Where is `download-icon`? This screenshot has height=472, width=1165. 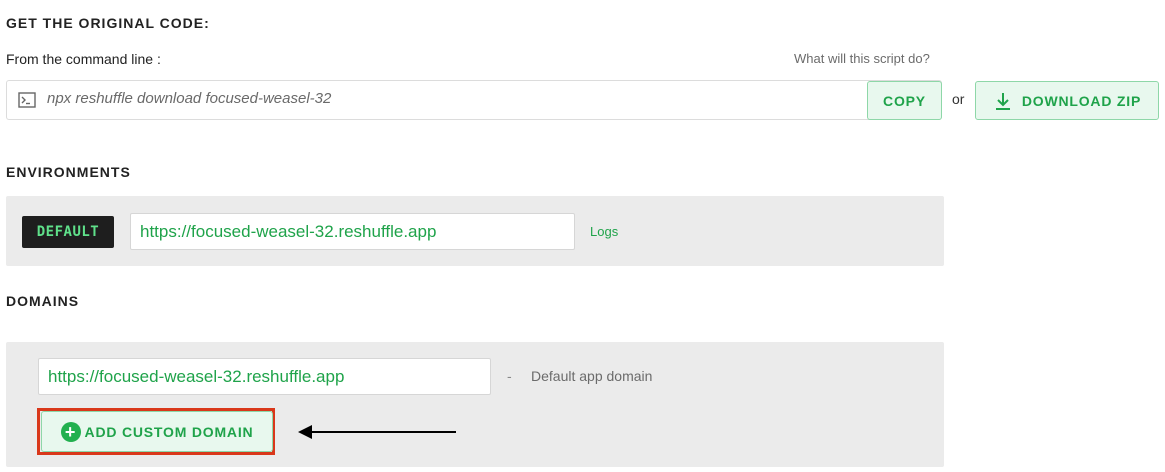
download-icon is located at coordinates (1002, 101).